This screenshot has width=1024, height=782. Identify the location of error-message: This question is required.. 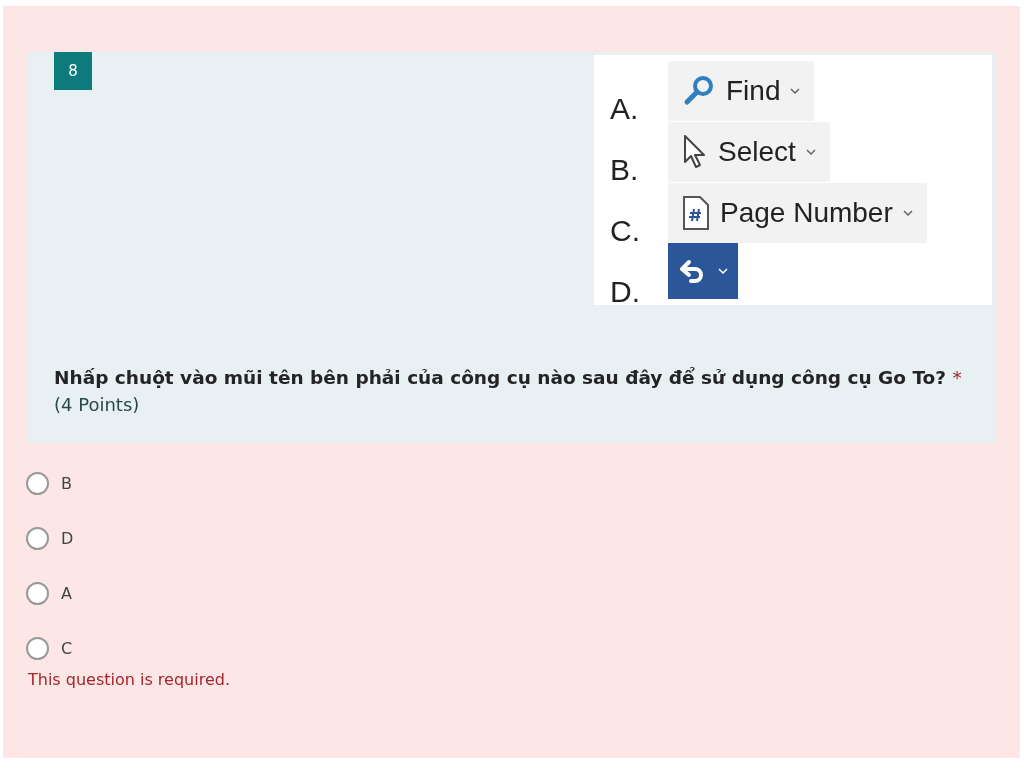
(129, 680).